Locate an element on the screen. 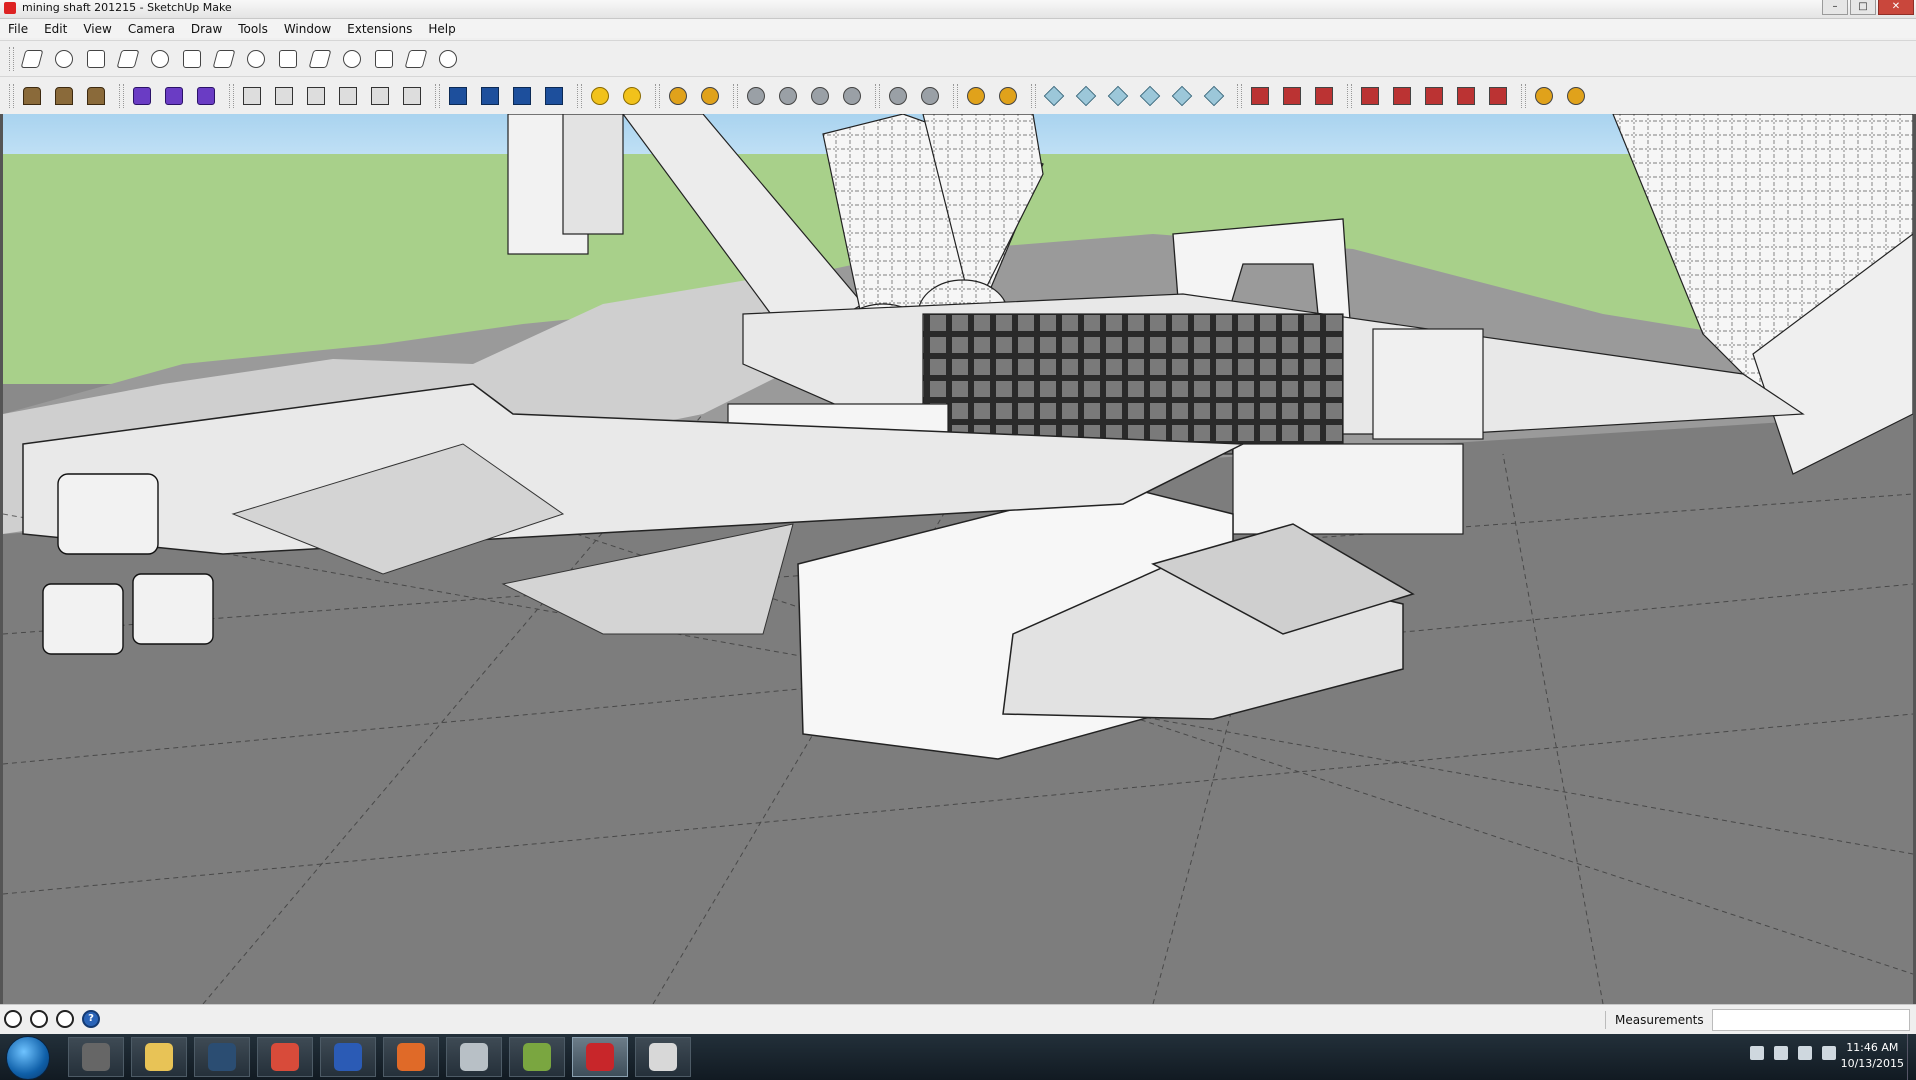  rotate-tool-button is located at coordinates (1434, 96).